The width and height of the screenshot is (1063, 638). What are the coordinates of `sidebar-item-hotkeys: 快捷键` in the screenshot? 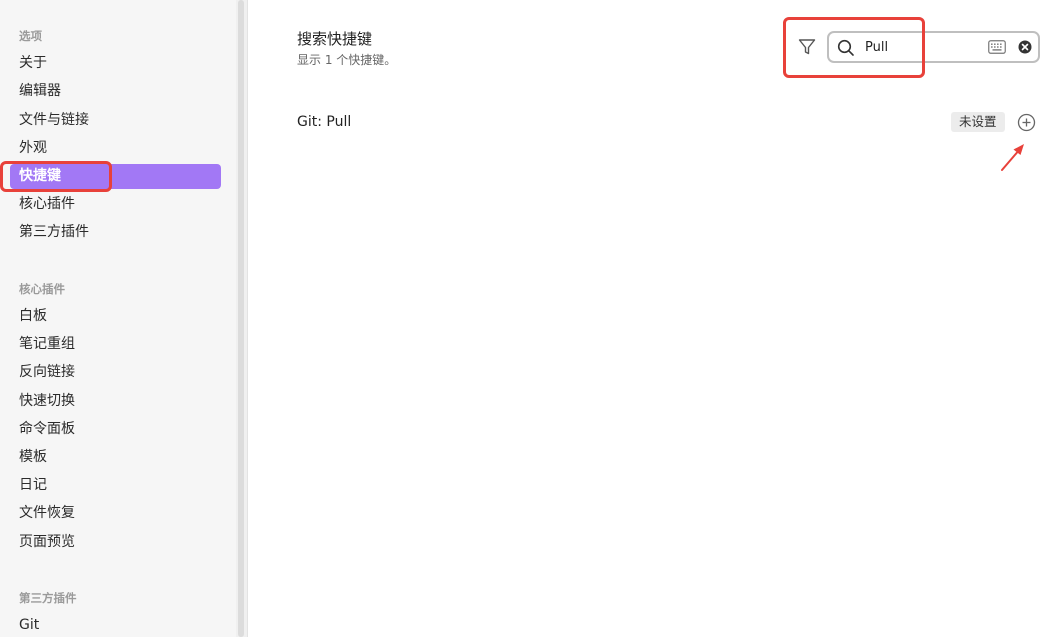 It's located at (115, 176).